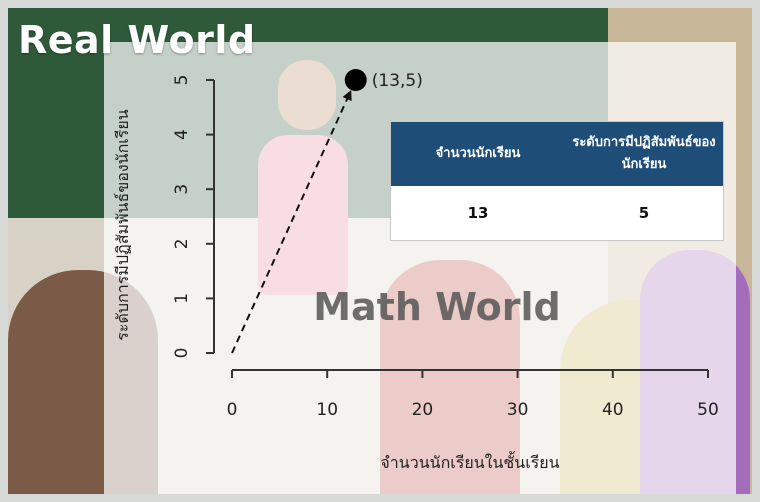  What do you see at coordinates (518, 410) in the screenshot?
I see `x-tick-label: 30` at bounding box center [518, 410].